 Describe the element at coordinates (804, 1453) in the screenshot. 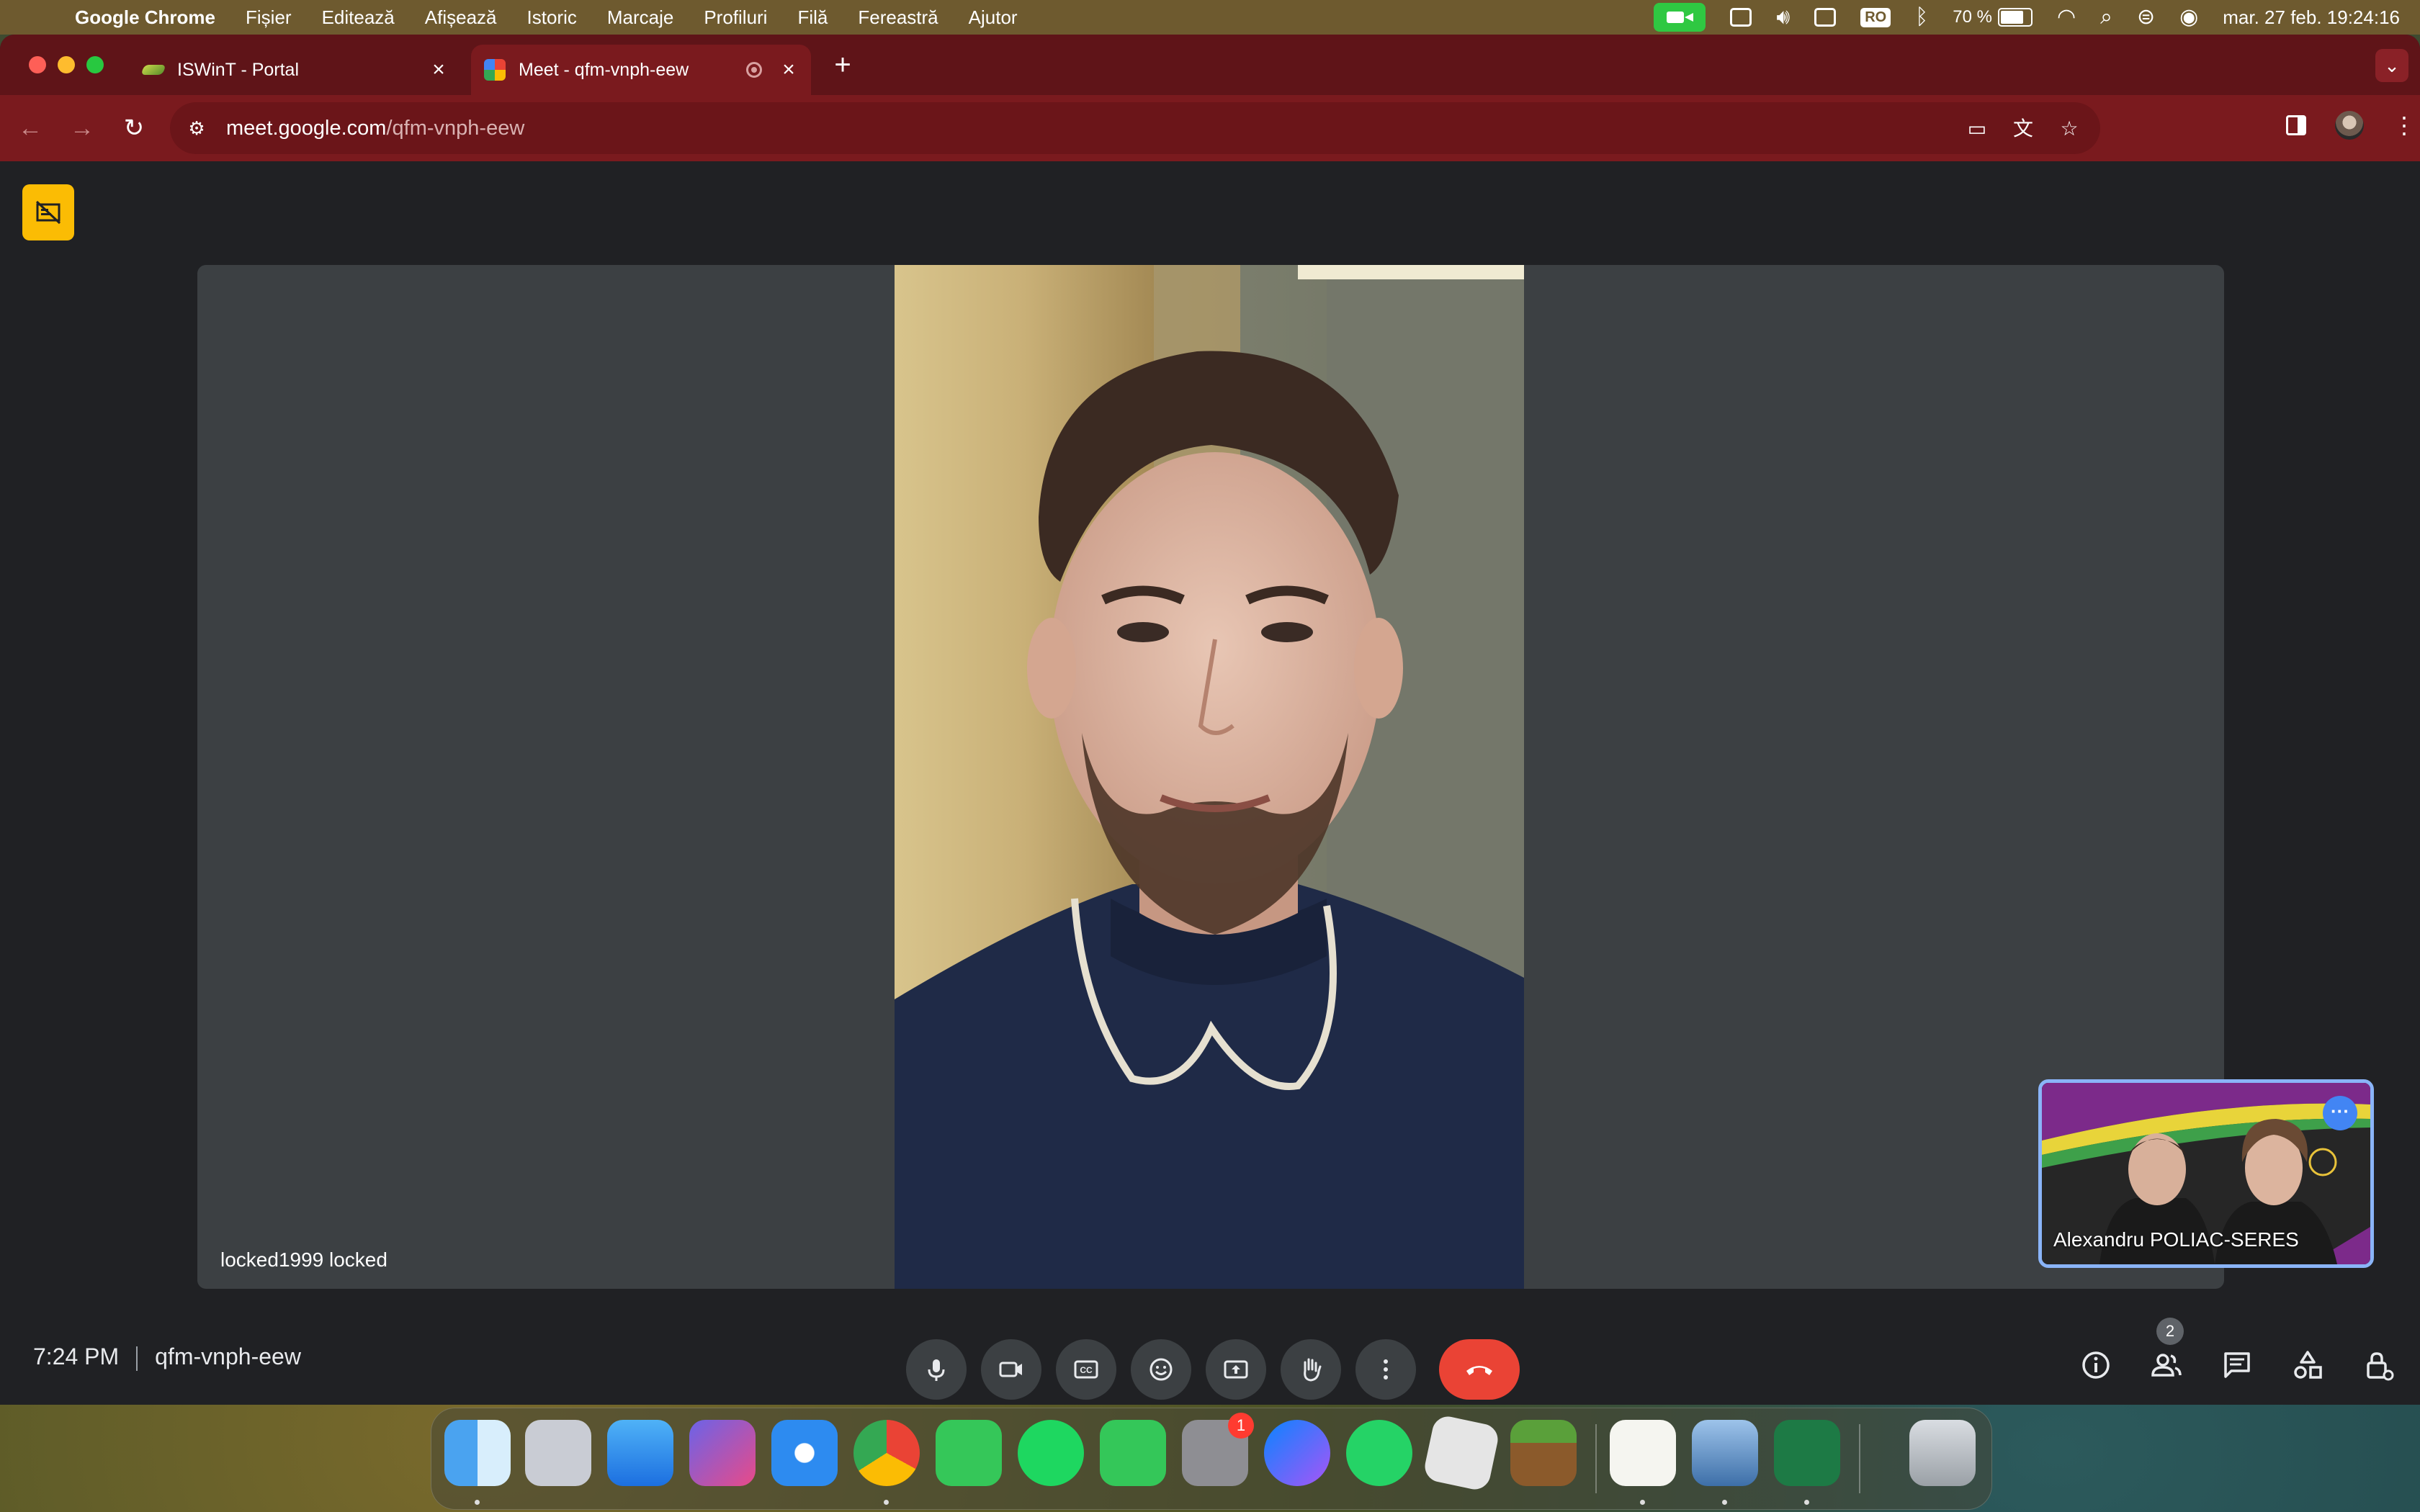

I see `dock-safari-icon` at that location.